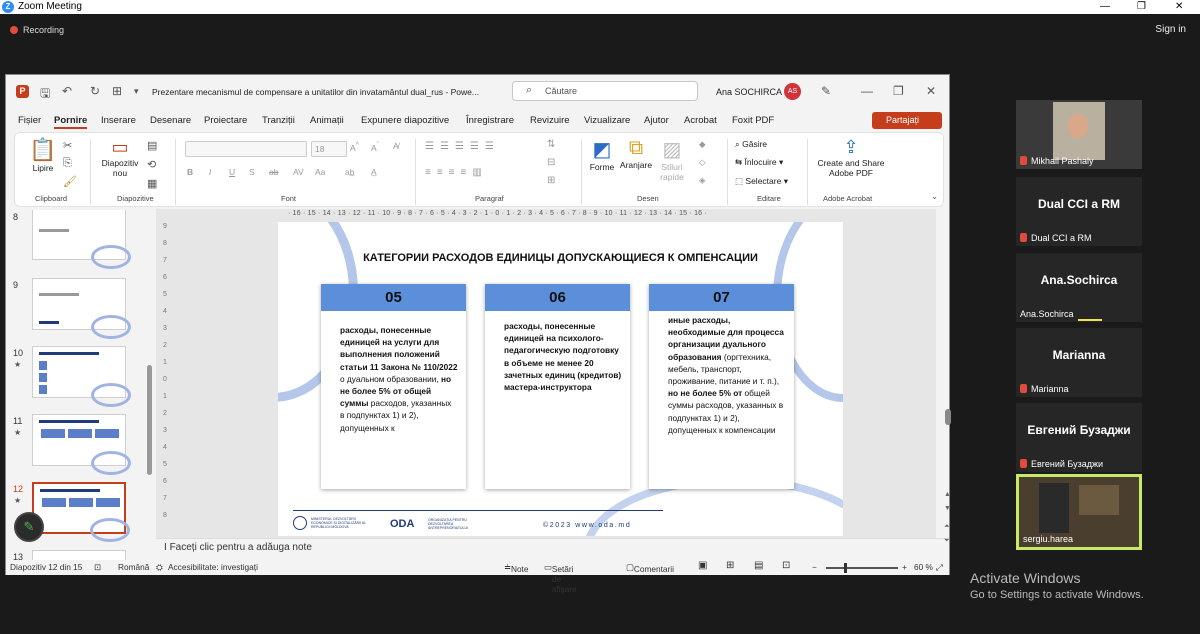 The height and width of the screenshot is (634, 1200). Describe the element at coordinates (320, 172) in the screenshot. I see `change-case-icon: Aa` at that location.